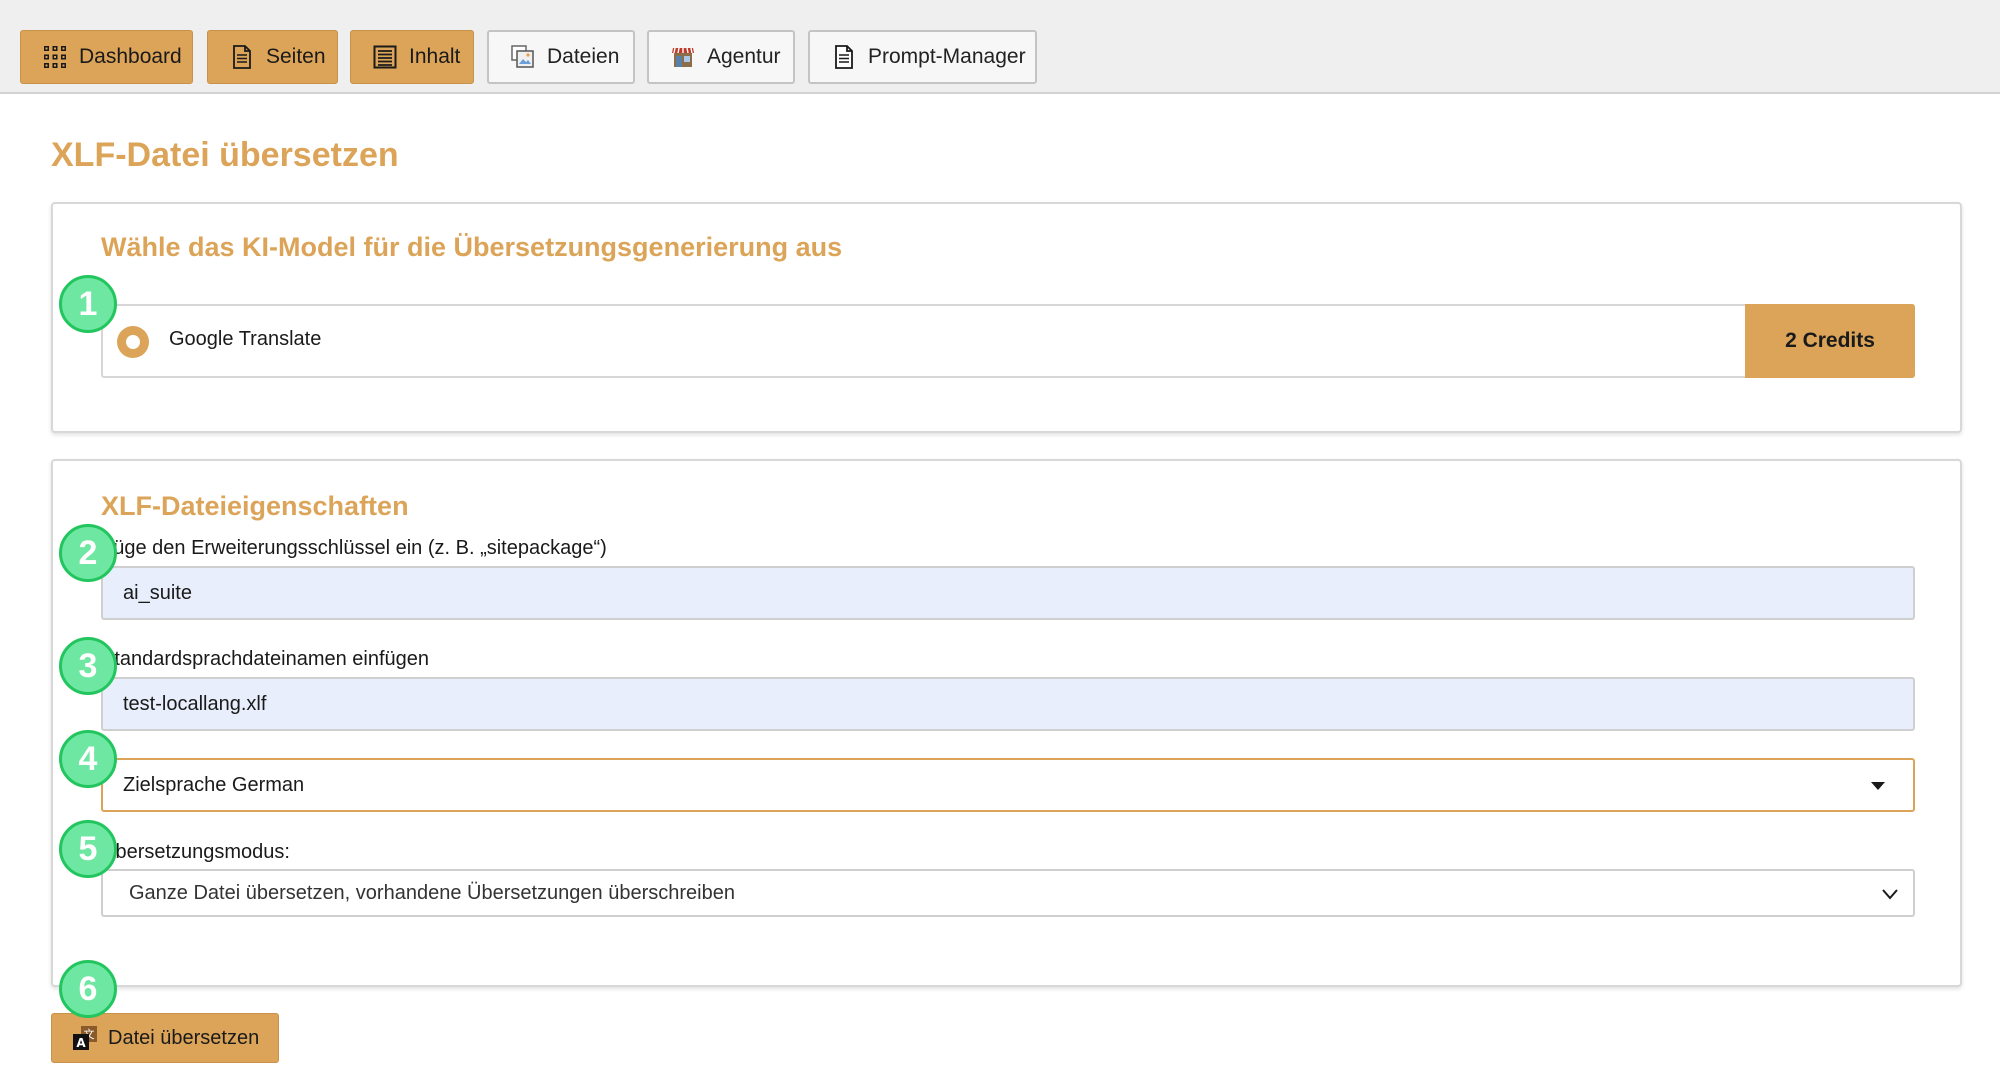 Image resolution: width=2000 pixels, height=1090 pixels. I want to click on model-radio, so click(133, 342).